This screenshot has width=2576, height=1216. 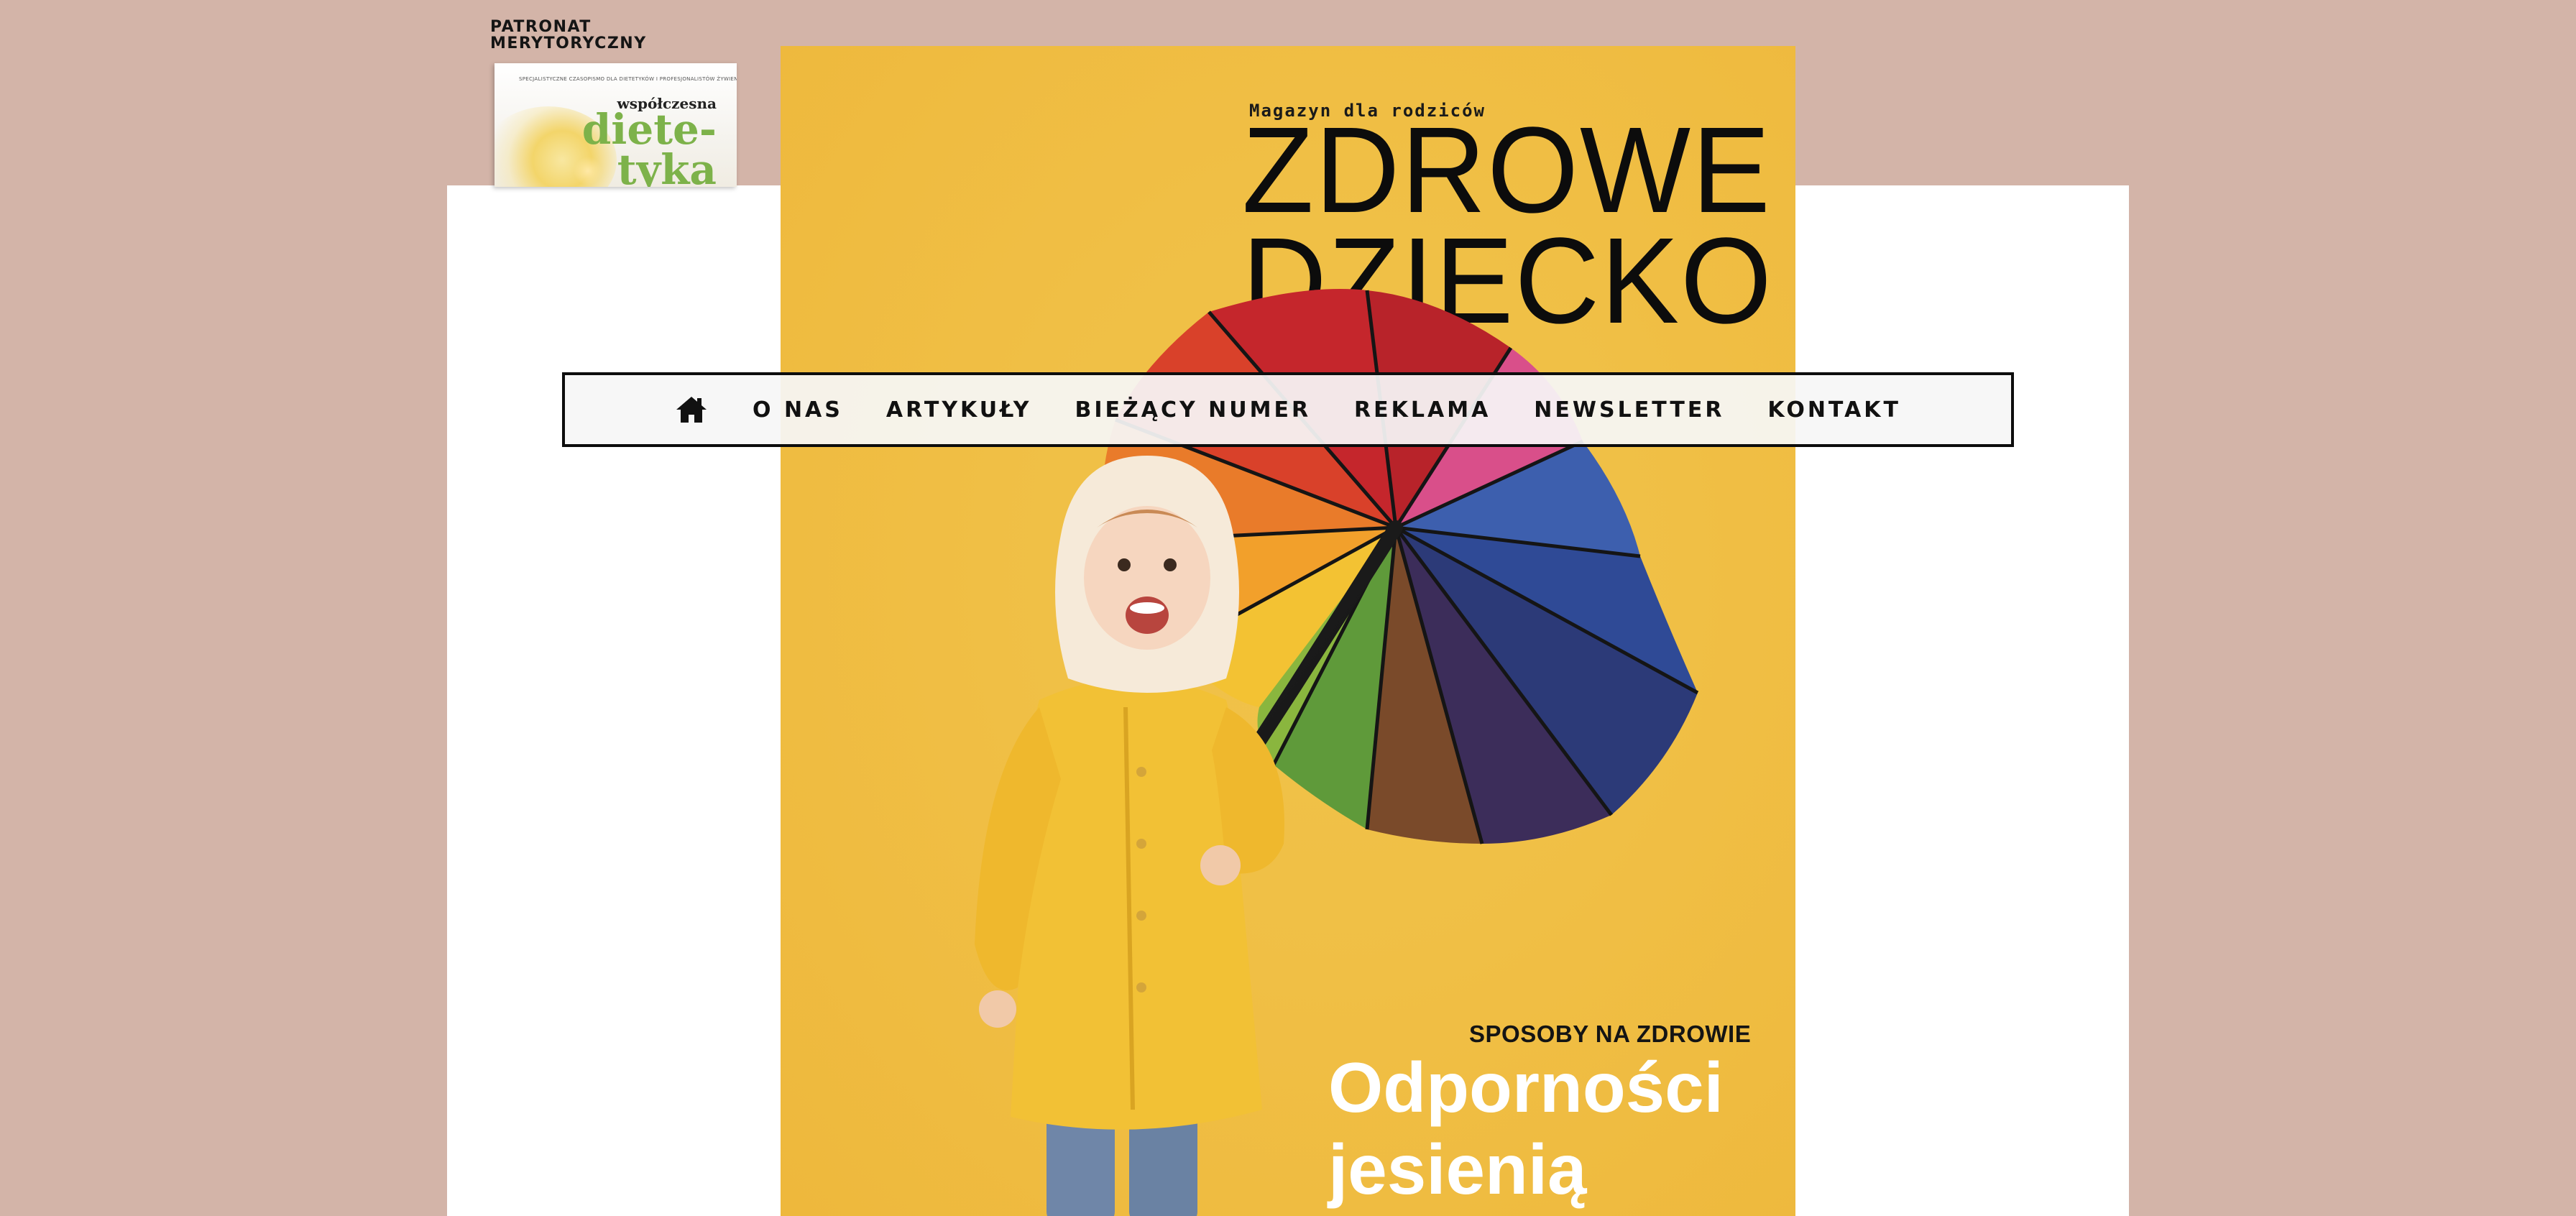 I want to click on home-icon, so click(x=691, y=410).